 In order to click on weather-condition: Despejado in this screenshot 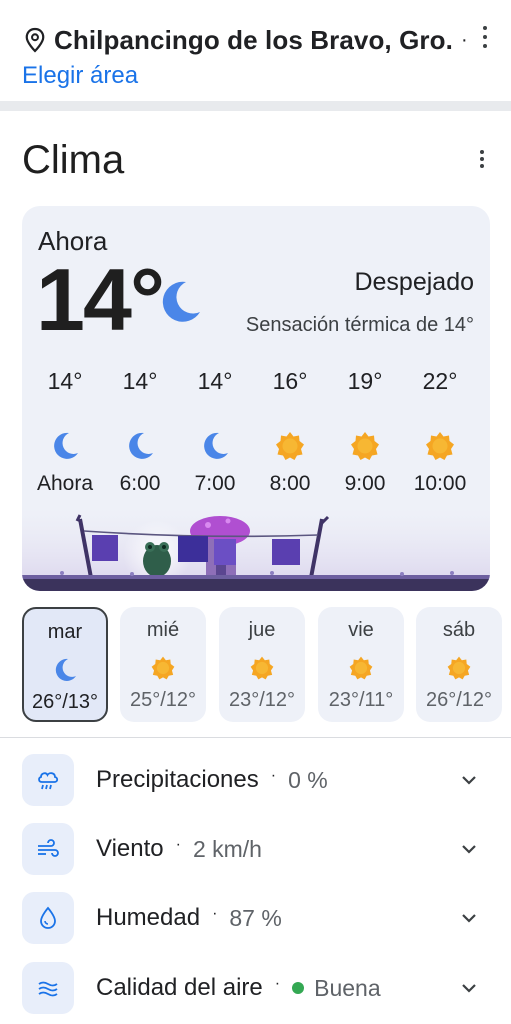, I will do `click(414, 282)`.